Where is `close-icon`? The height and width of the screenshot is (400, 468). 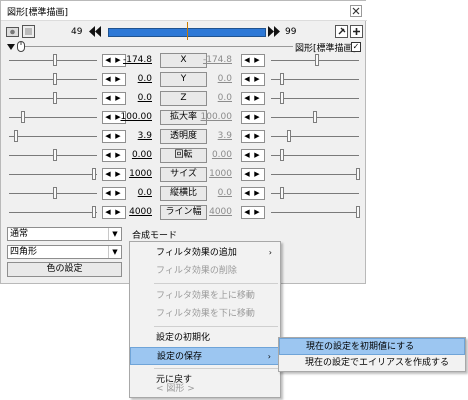
close-icon is located at coordinates (356, 11).